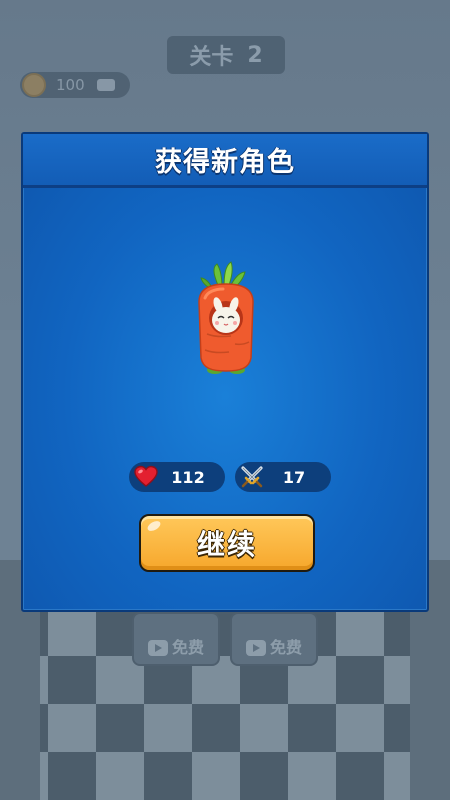  I want to click on dialog-header: 获得新角色, so click(225, 161).